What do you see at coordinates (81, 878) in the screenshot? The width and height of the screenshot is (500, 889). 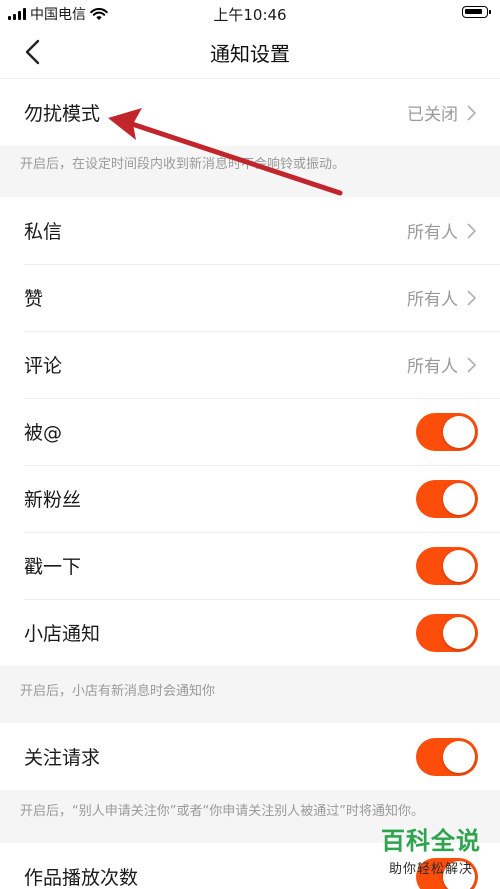 I see `row-label: 作品播放次数` at bounding box center [81, 878].